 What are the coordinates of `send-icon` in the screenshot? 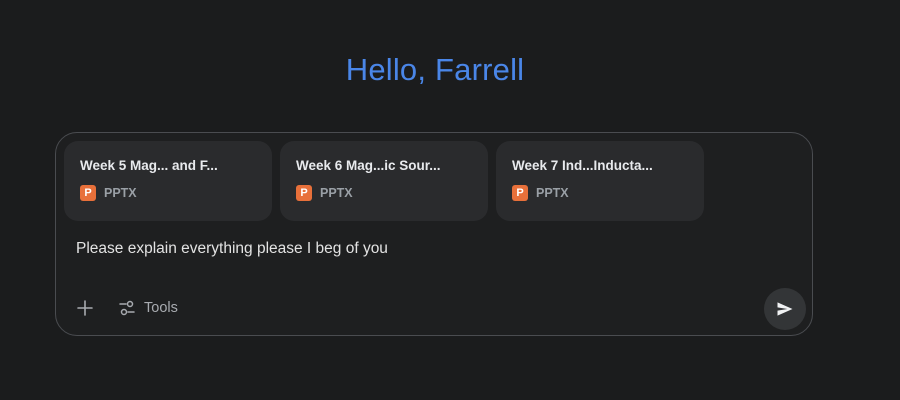 It's located at (785, 309).